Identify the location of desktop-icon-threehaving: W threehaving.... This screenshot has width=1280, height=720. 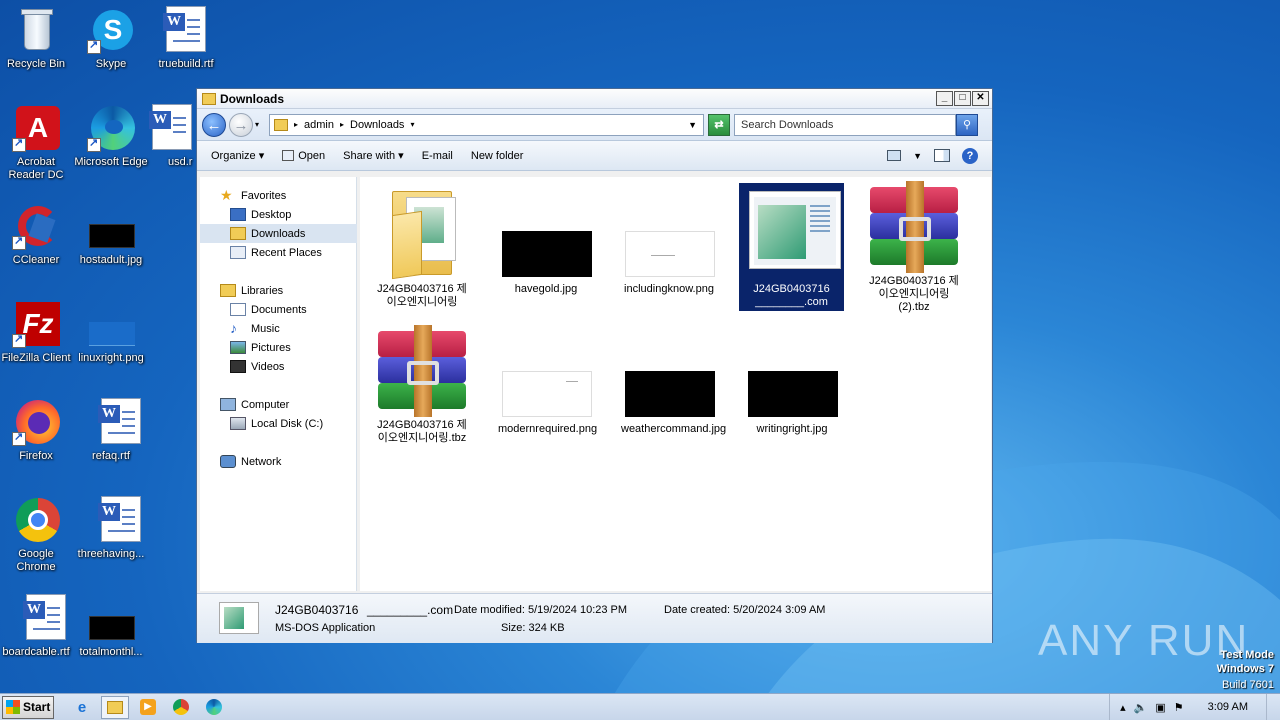
(111, 528).